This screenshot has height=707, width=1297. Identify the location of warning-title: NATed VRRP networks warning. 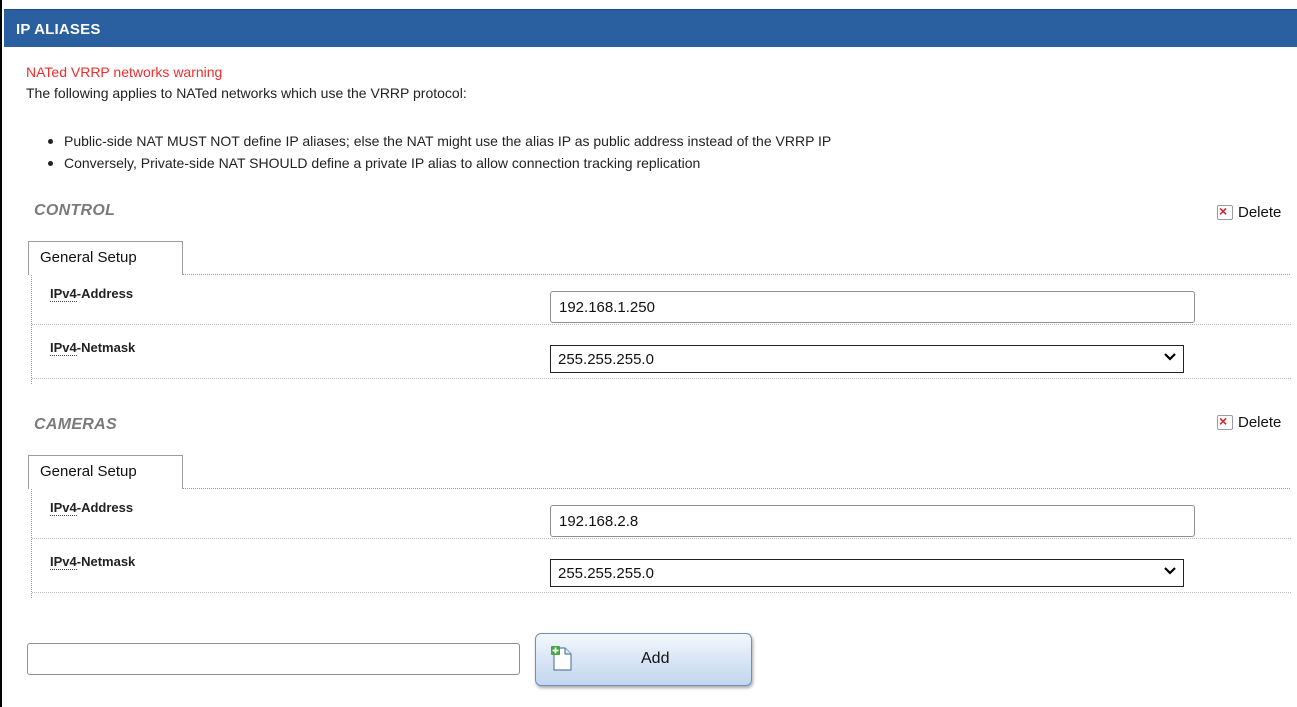
(124, 72).